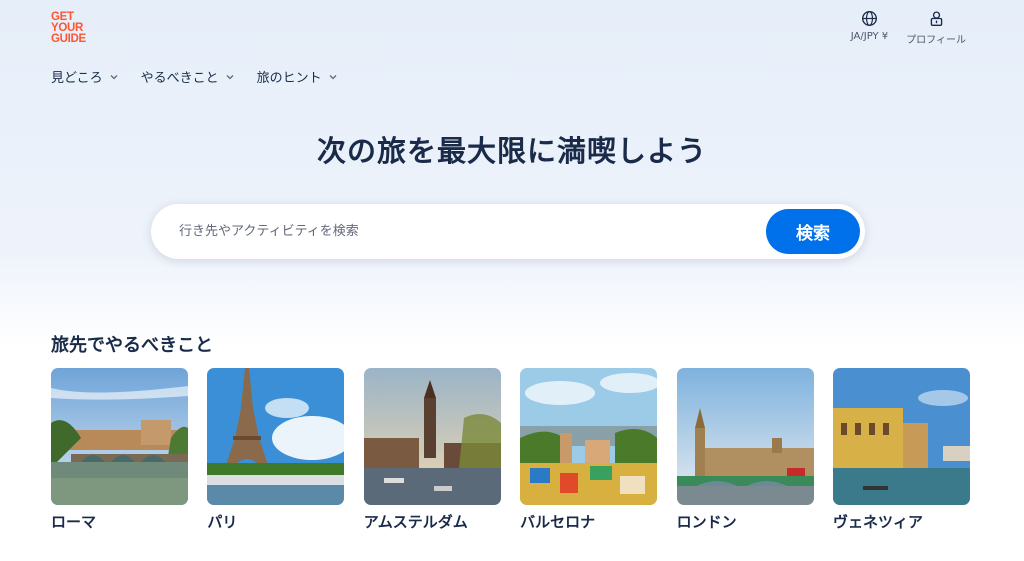 This screenshot has width=1024, height=561. What do you see at coordinates (77, 78) in the screenshot?
I see `nav-item-label: 見どころ` at bounding box center [77, 78].